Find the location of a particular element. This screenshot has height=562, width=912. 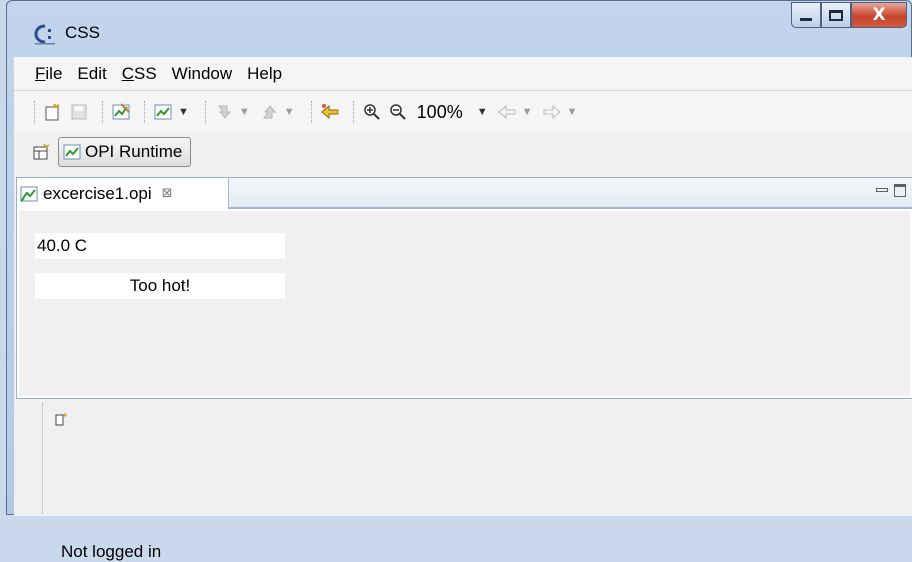

tab-close-icon: ⊠ is located at coordinates (167, 193).